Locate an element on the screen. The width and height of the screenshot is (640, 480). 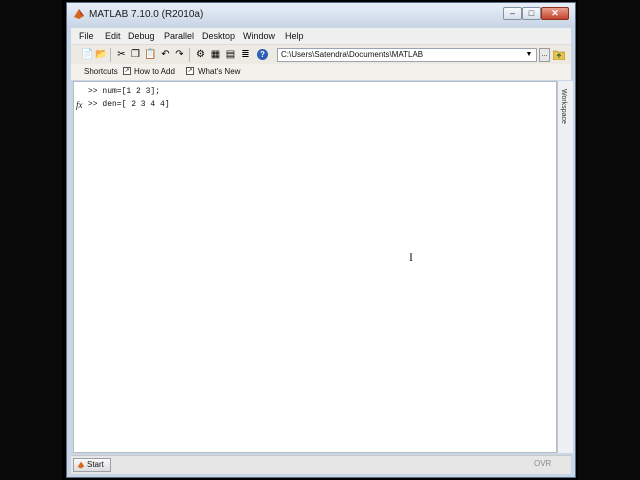
status-bar: Start OVR is located at coordinates (321, 464).